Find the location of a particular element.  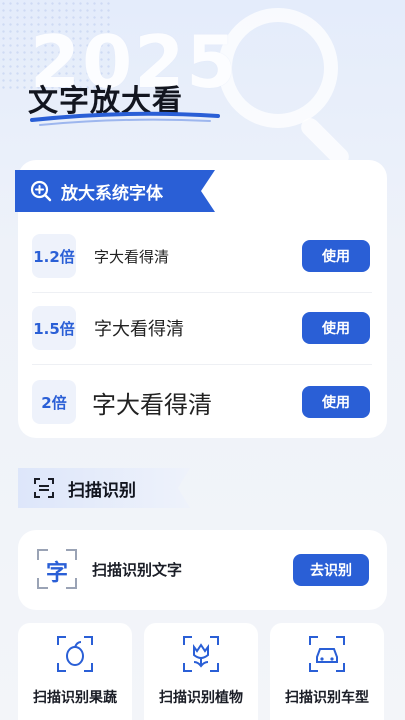

car-scan-icon is located at coordinates (327, 654).